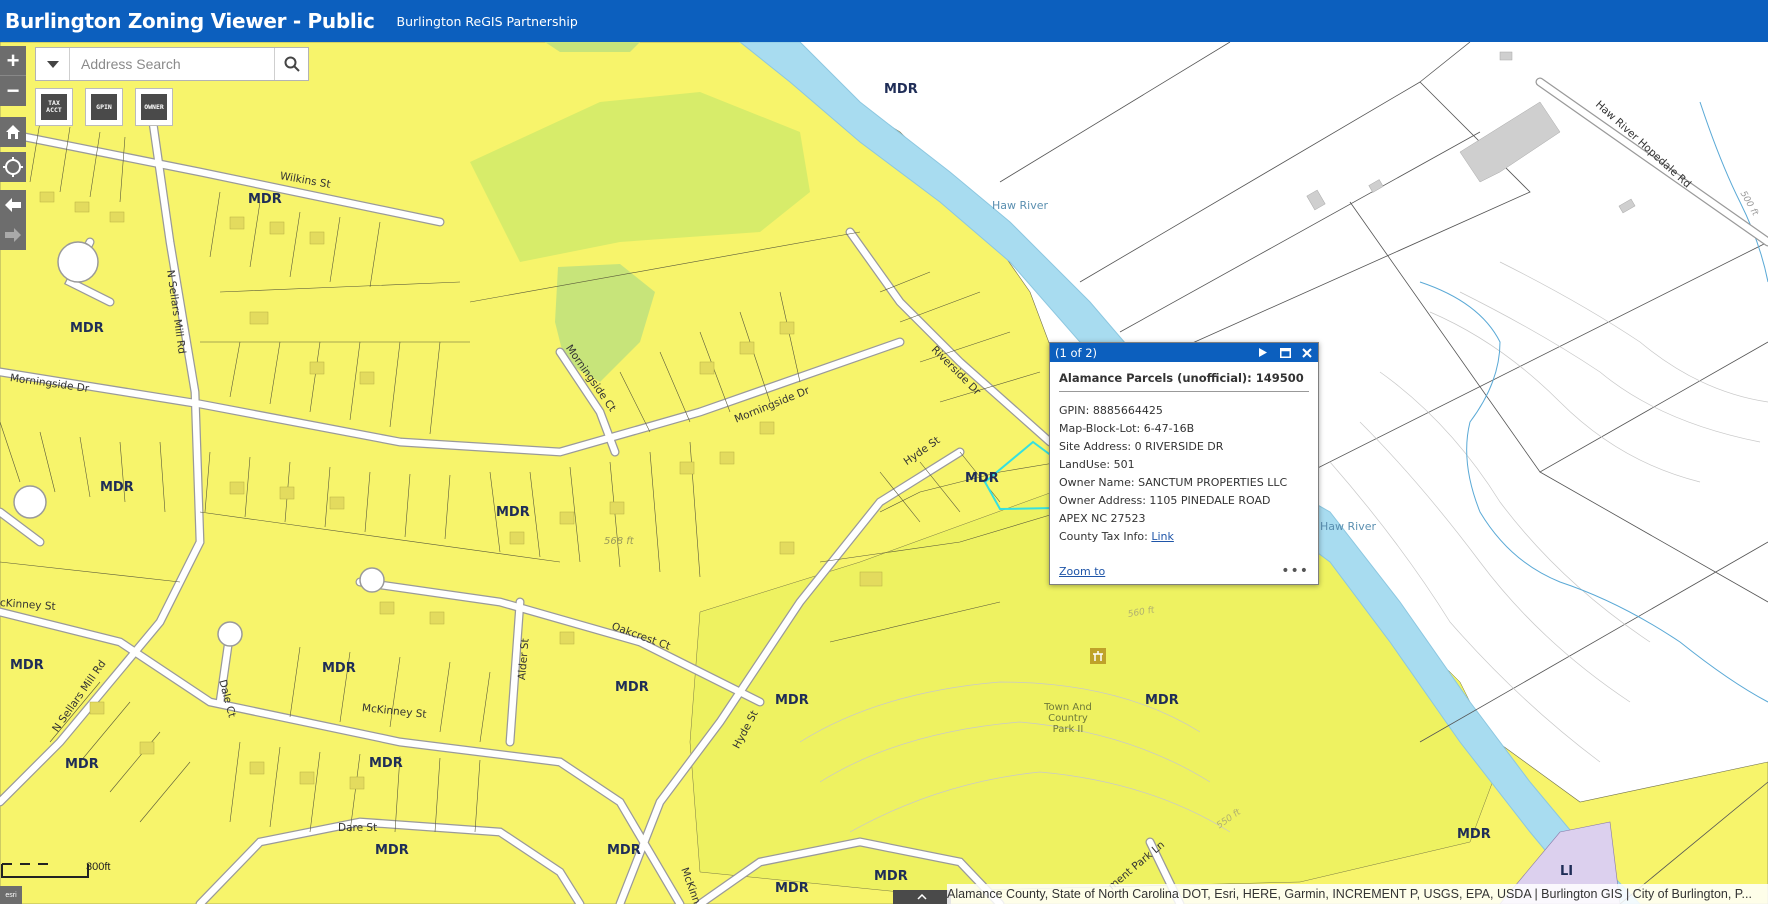  I want to click on zone-label: LI, so click(1567, 871).